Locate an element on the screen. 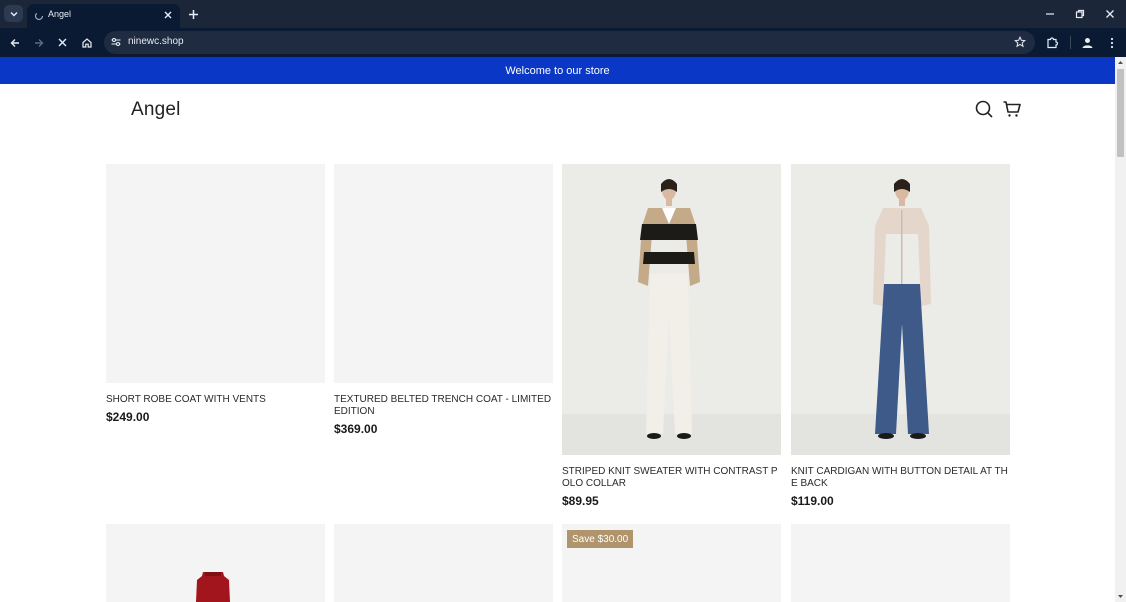 The image size is (1126, 602). profile-button is located at coordinates (1087, 42).